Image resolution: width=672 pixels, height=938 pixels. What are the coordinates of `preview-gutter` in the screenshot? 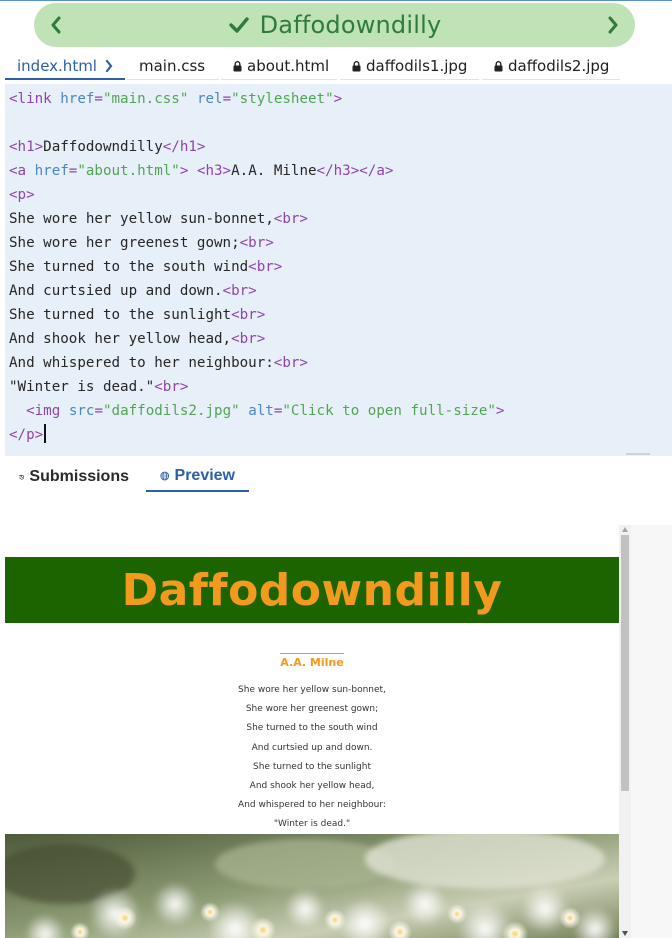 It's located at (651, 731).